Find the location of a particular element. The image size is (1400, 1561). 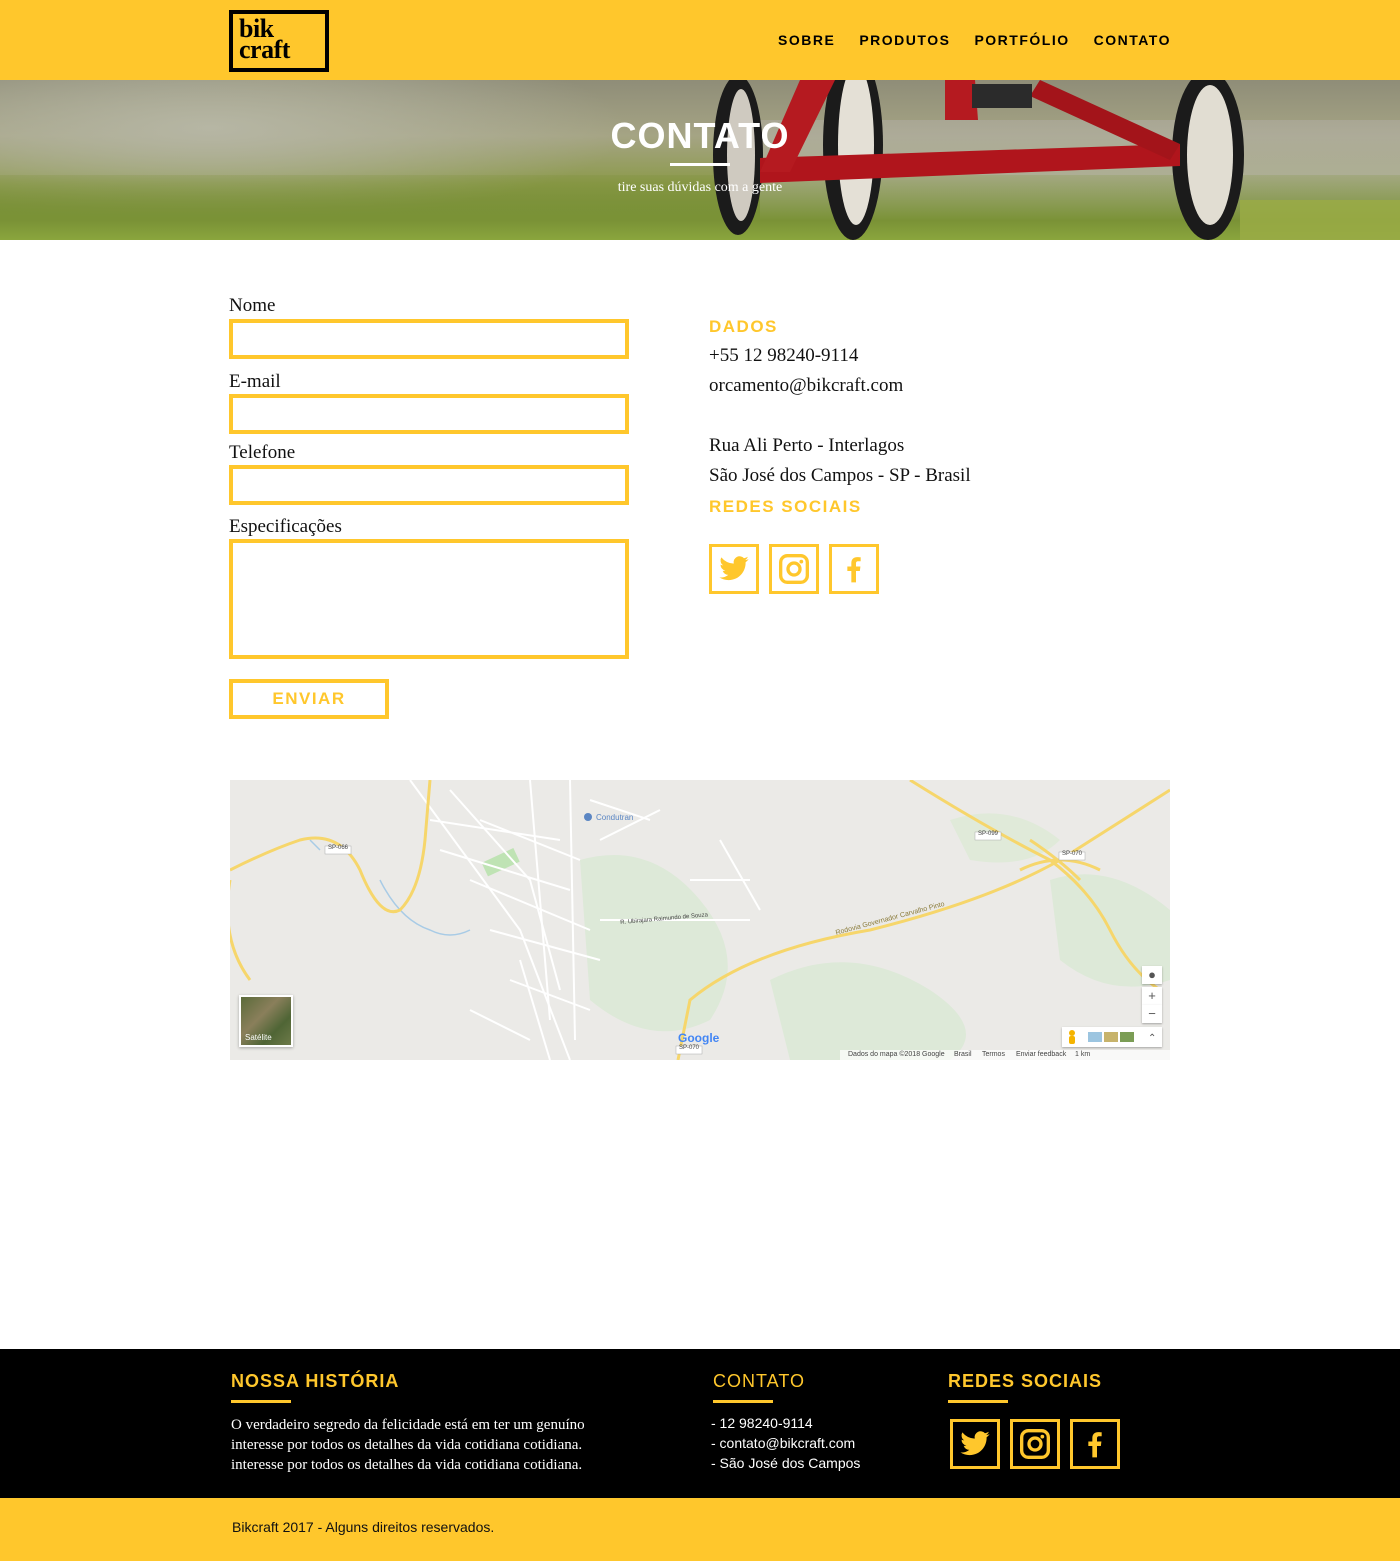

footer-social-underline is located at coordinates (978, 1401).